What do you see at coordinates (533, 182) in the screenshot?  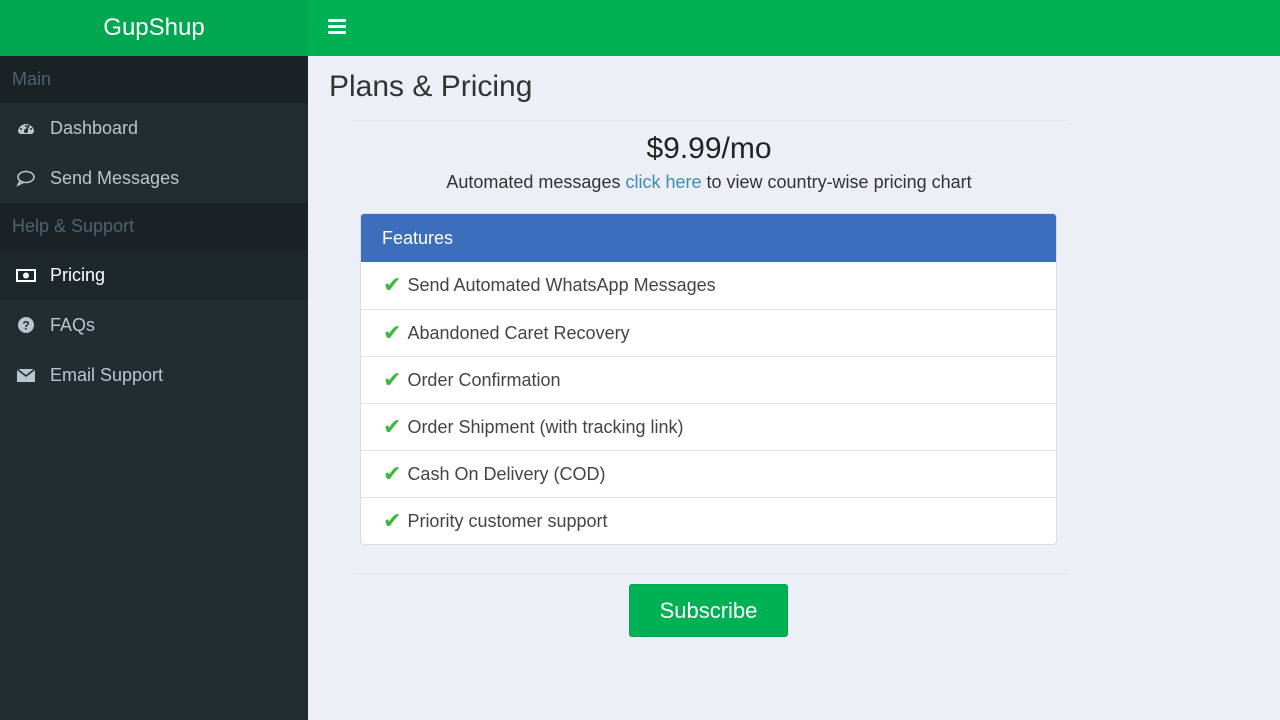 I see `subtitle-prefix: Automated messages` at bounding box center [533, 182].